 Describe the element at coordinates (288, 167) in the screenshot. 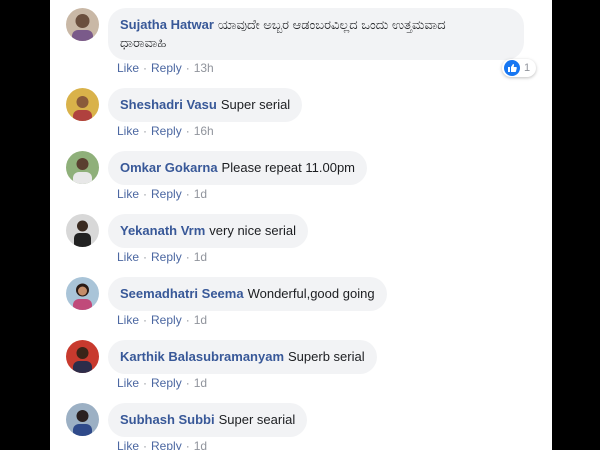

I see `comment-text: Please repeat 11.00pm` at that location.